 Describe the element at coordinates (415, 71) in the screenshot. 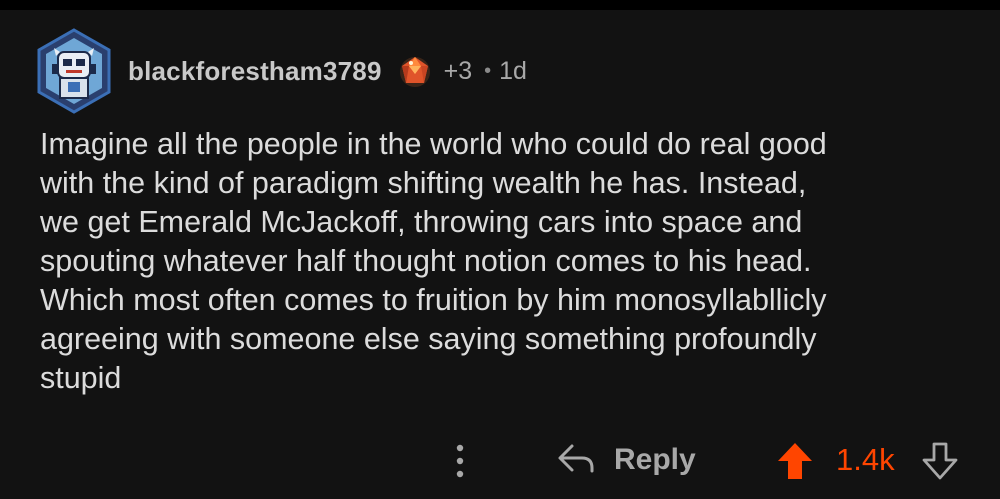

I see `award-gem-icon` at that location.